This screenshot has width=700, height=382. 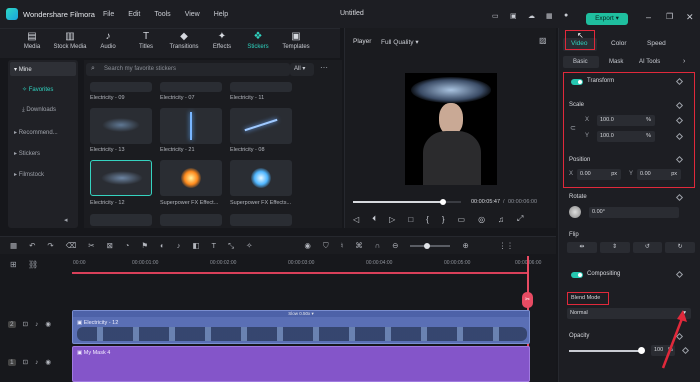 I want to click on tool-stock-media: ▥ Stock Media, so click(x=70, y=40).